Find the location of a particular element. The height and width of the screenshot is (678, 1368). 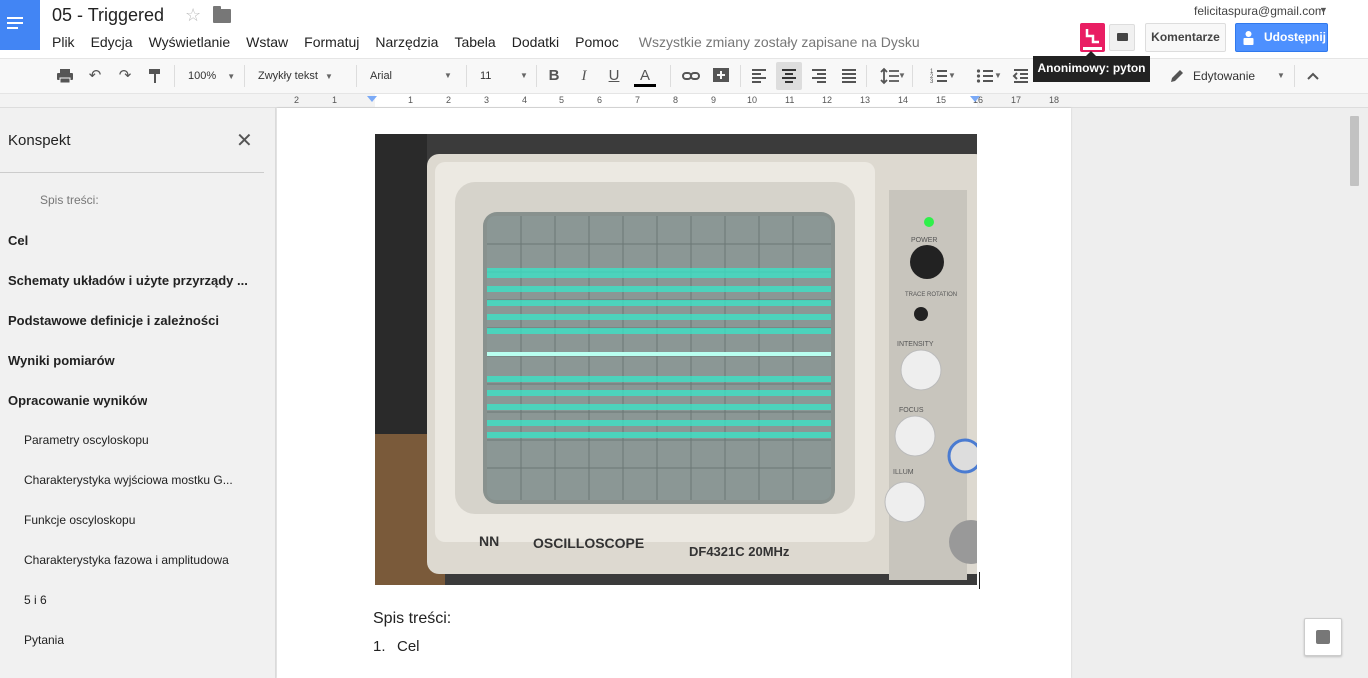

user-email: felicitaspura@gmail.com is located at coordinates (1259, 11).